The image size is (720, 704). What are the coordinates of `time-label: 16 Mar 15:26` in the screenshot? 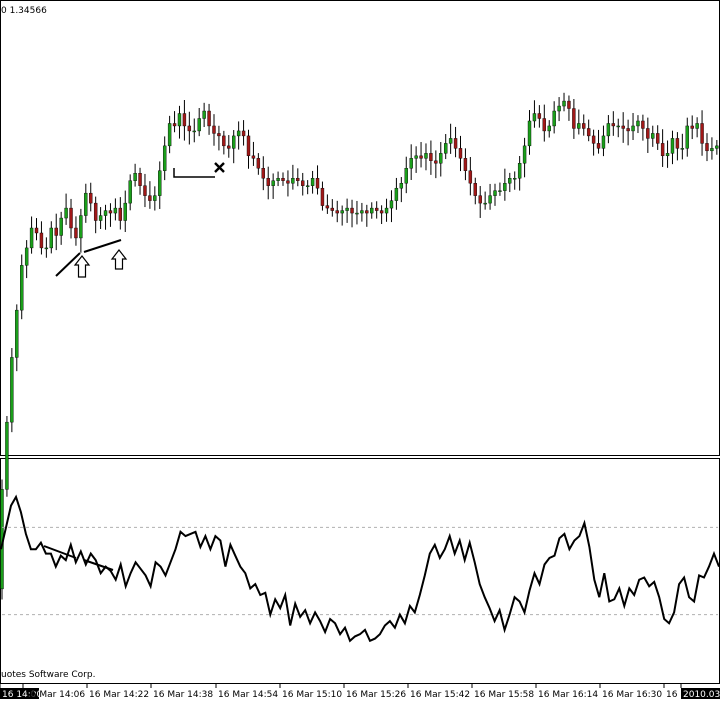 It's located at (376, 695).